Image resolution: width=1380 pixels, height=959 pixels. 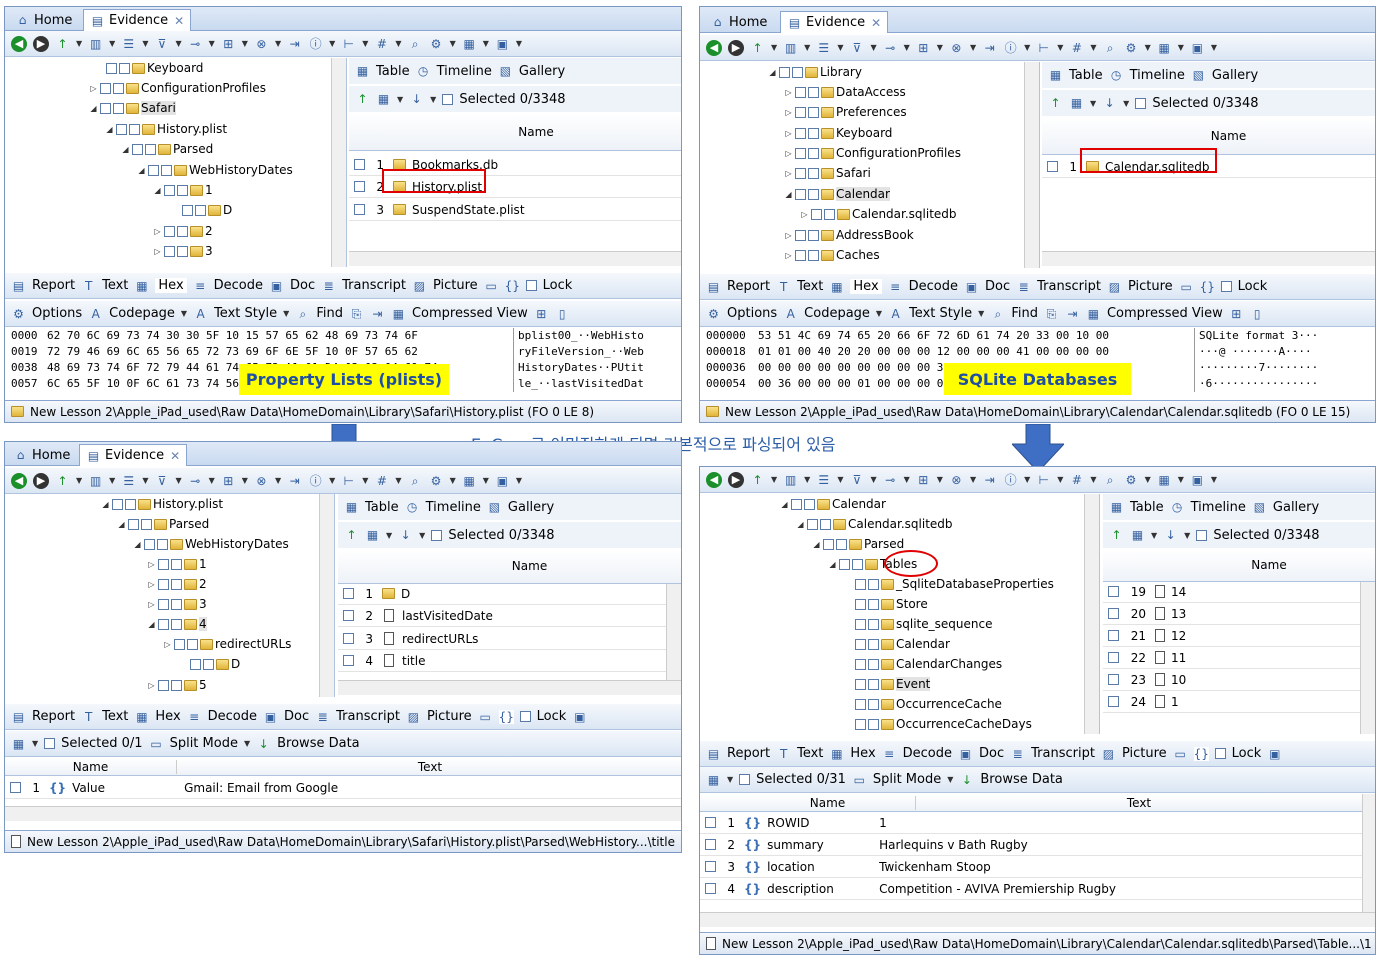 I want to click on table-row: 2 lastVisitedDate, so click(x=502, y=616).